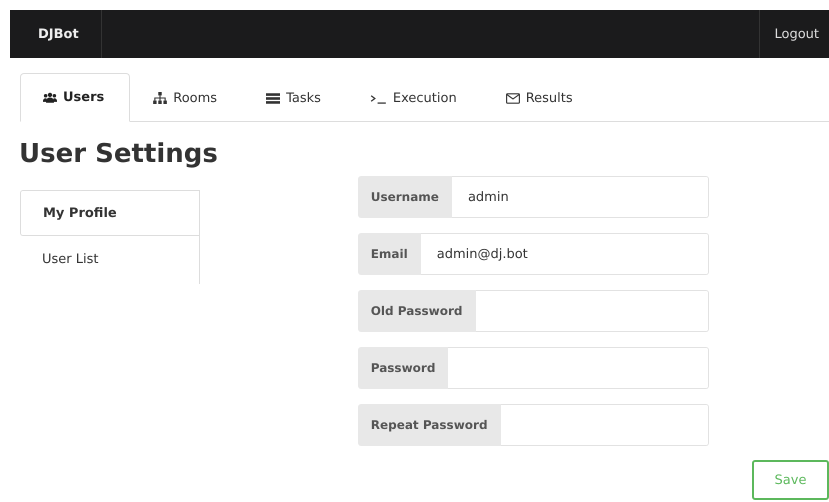  What do you see at coordinates (403, 368) in the screenshot?
I see `field-label: Password` at bounding box center [403, 368].